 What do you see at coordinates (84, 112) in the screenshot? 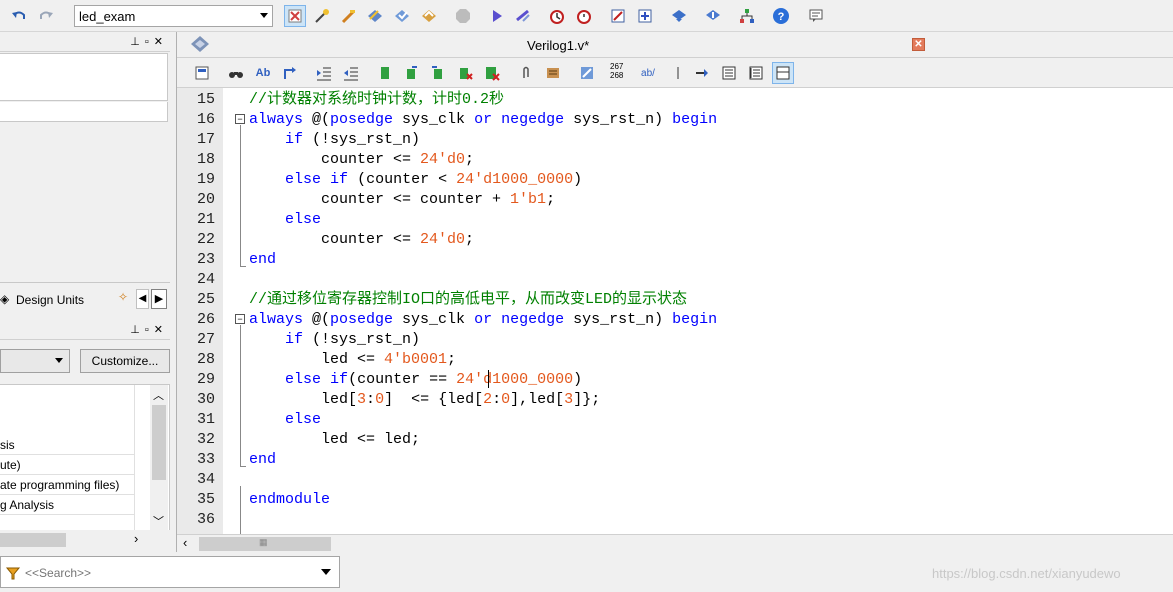
I see `hierarchy-row` at bounding box center [84, 112].